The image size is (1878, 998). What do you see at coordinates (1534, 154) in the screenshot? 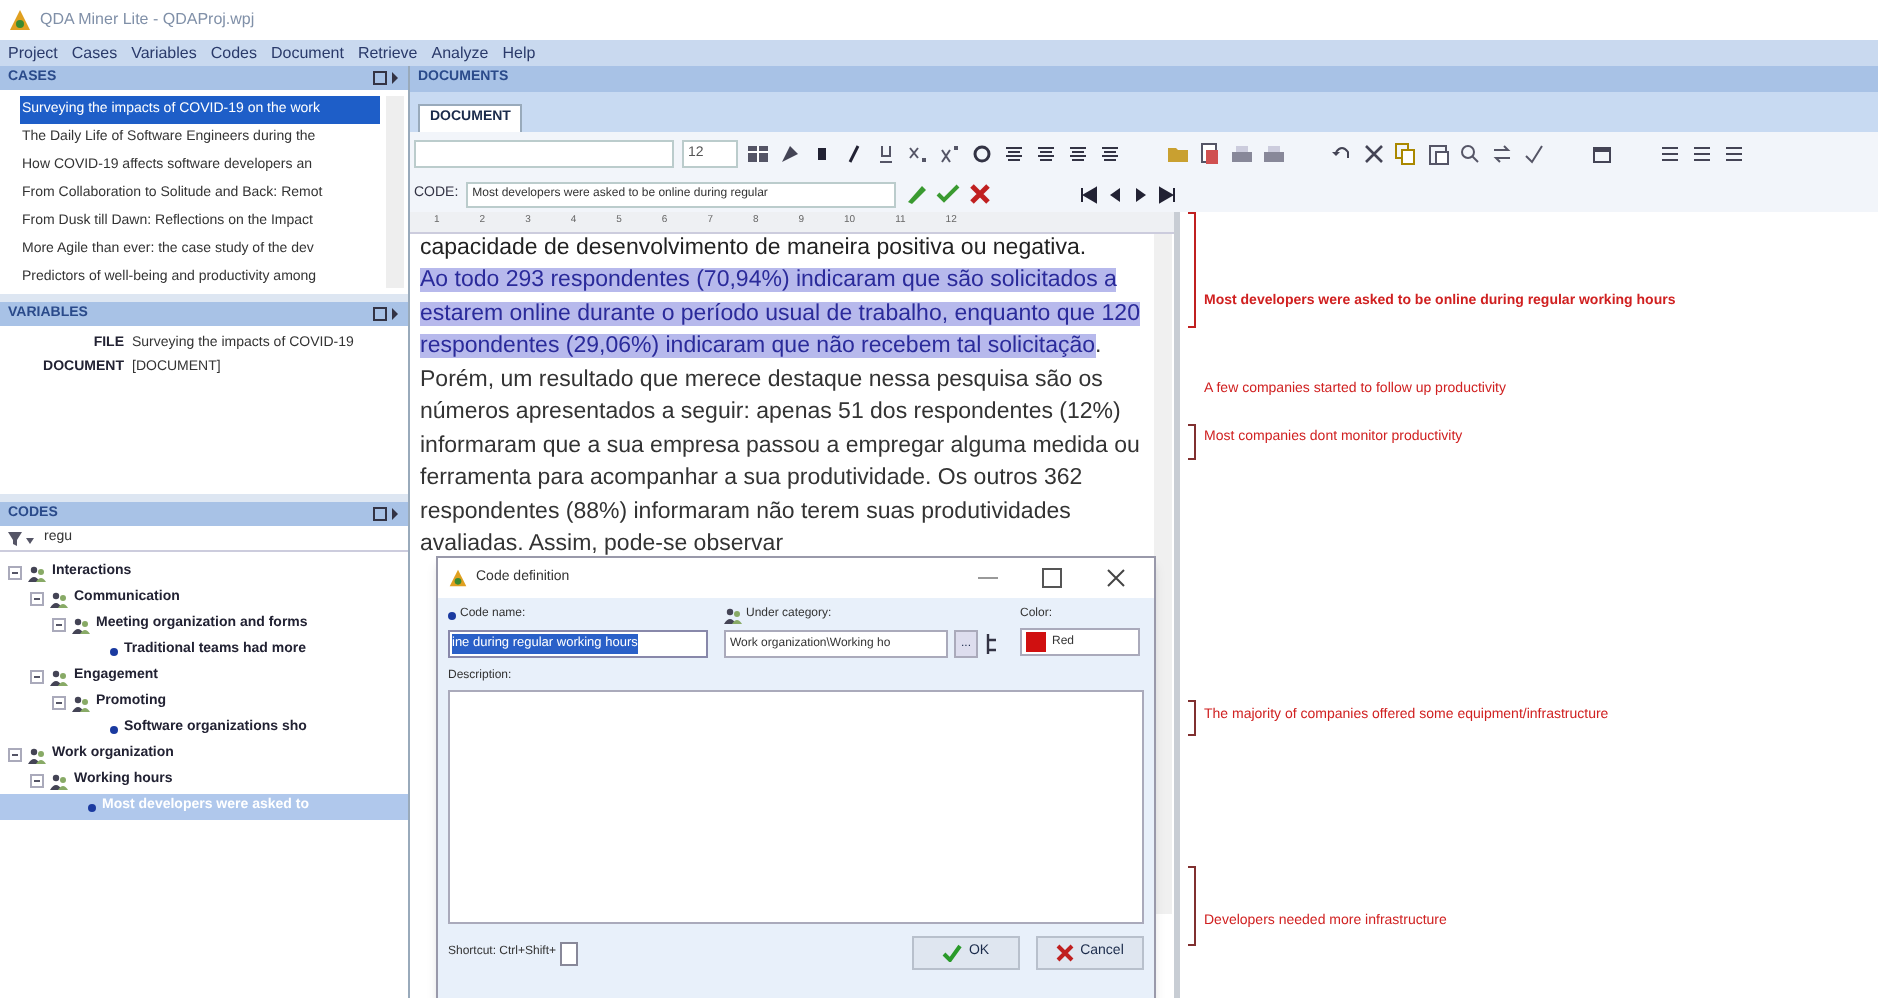
I see `spellcheck-icon` at bounding box center [1534, 154].